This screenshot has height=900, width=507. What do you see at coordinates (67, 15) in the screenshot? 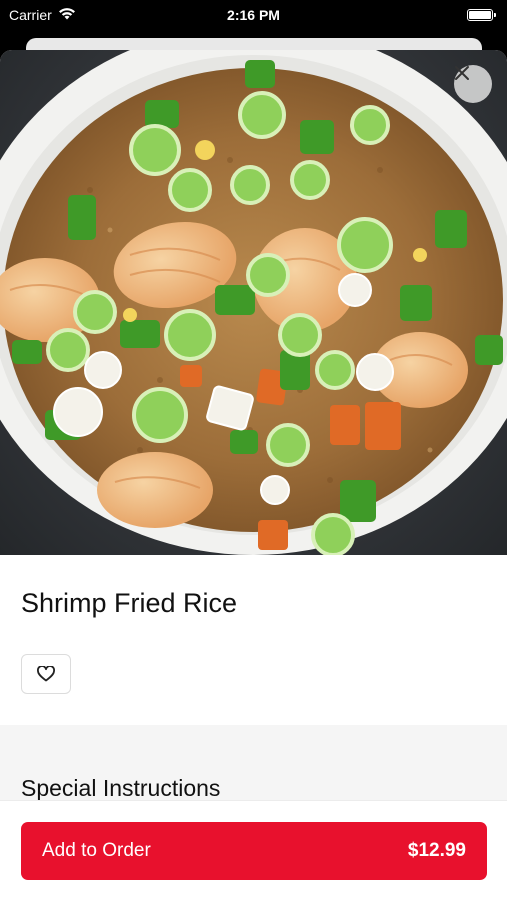
I see `wifi-icon` at bounding box center [67, 15].